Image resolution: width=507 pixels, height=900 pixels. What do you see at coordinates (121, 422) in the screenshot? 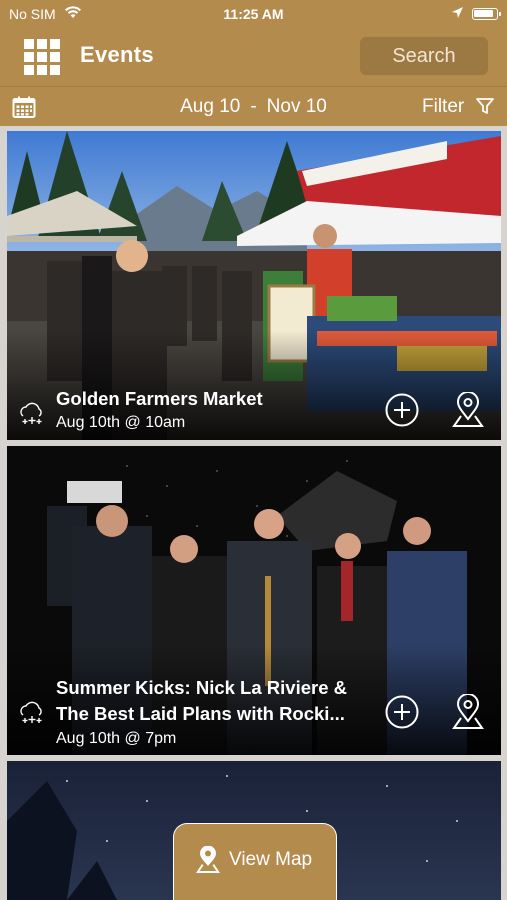
I see `event-date: Aug 10th @ 10am` at bounding box center [121, 422].